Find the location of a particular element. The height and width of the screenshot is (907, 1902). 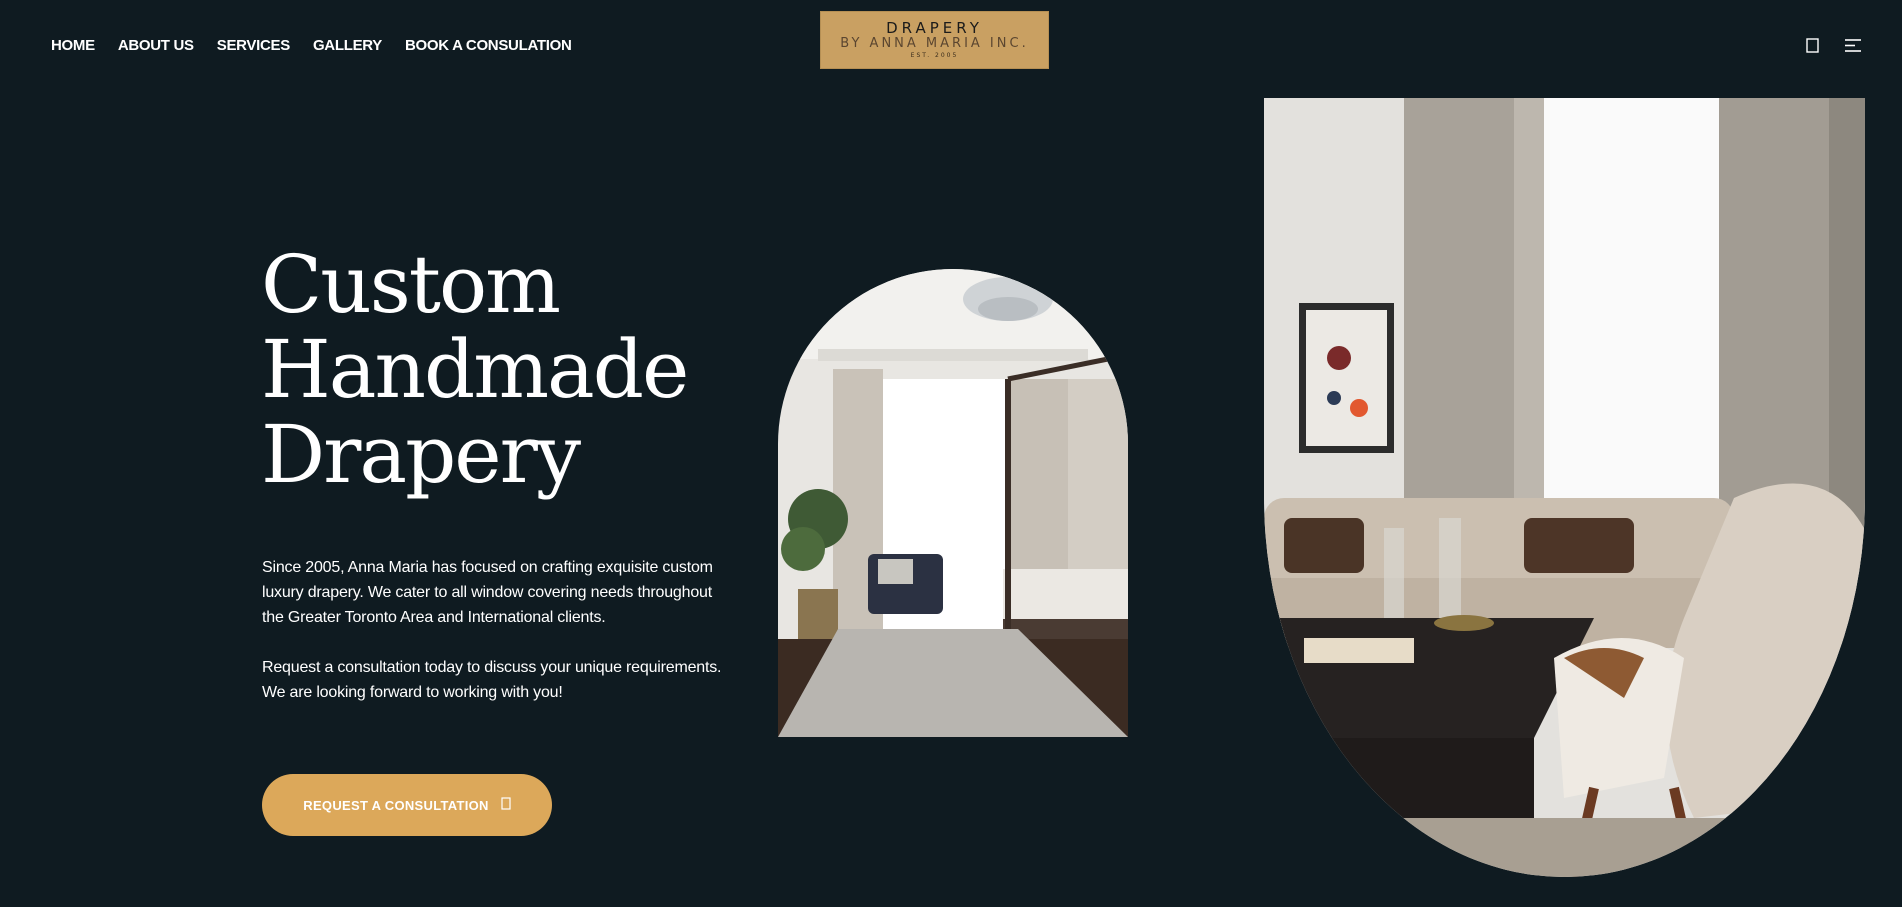

nav-book-consultation: BOOK A CONSULATION is located at coordinates (488, 45).